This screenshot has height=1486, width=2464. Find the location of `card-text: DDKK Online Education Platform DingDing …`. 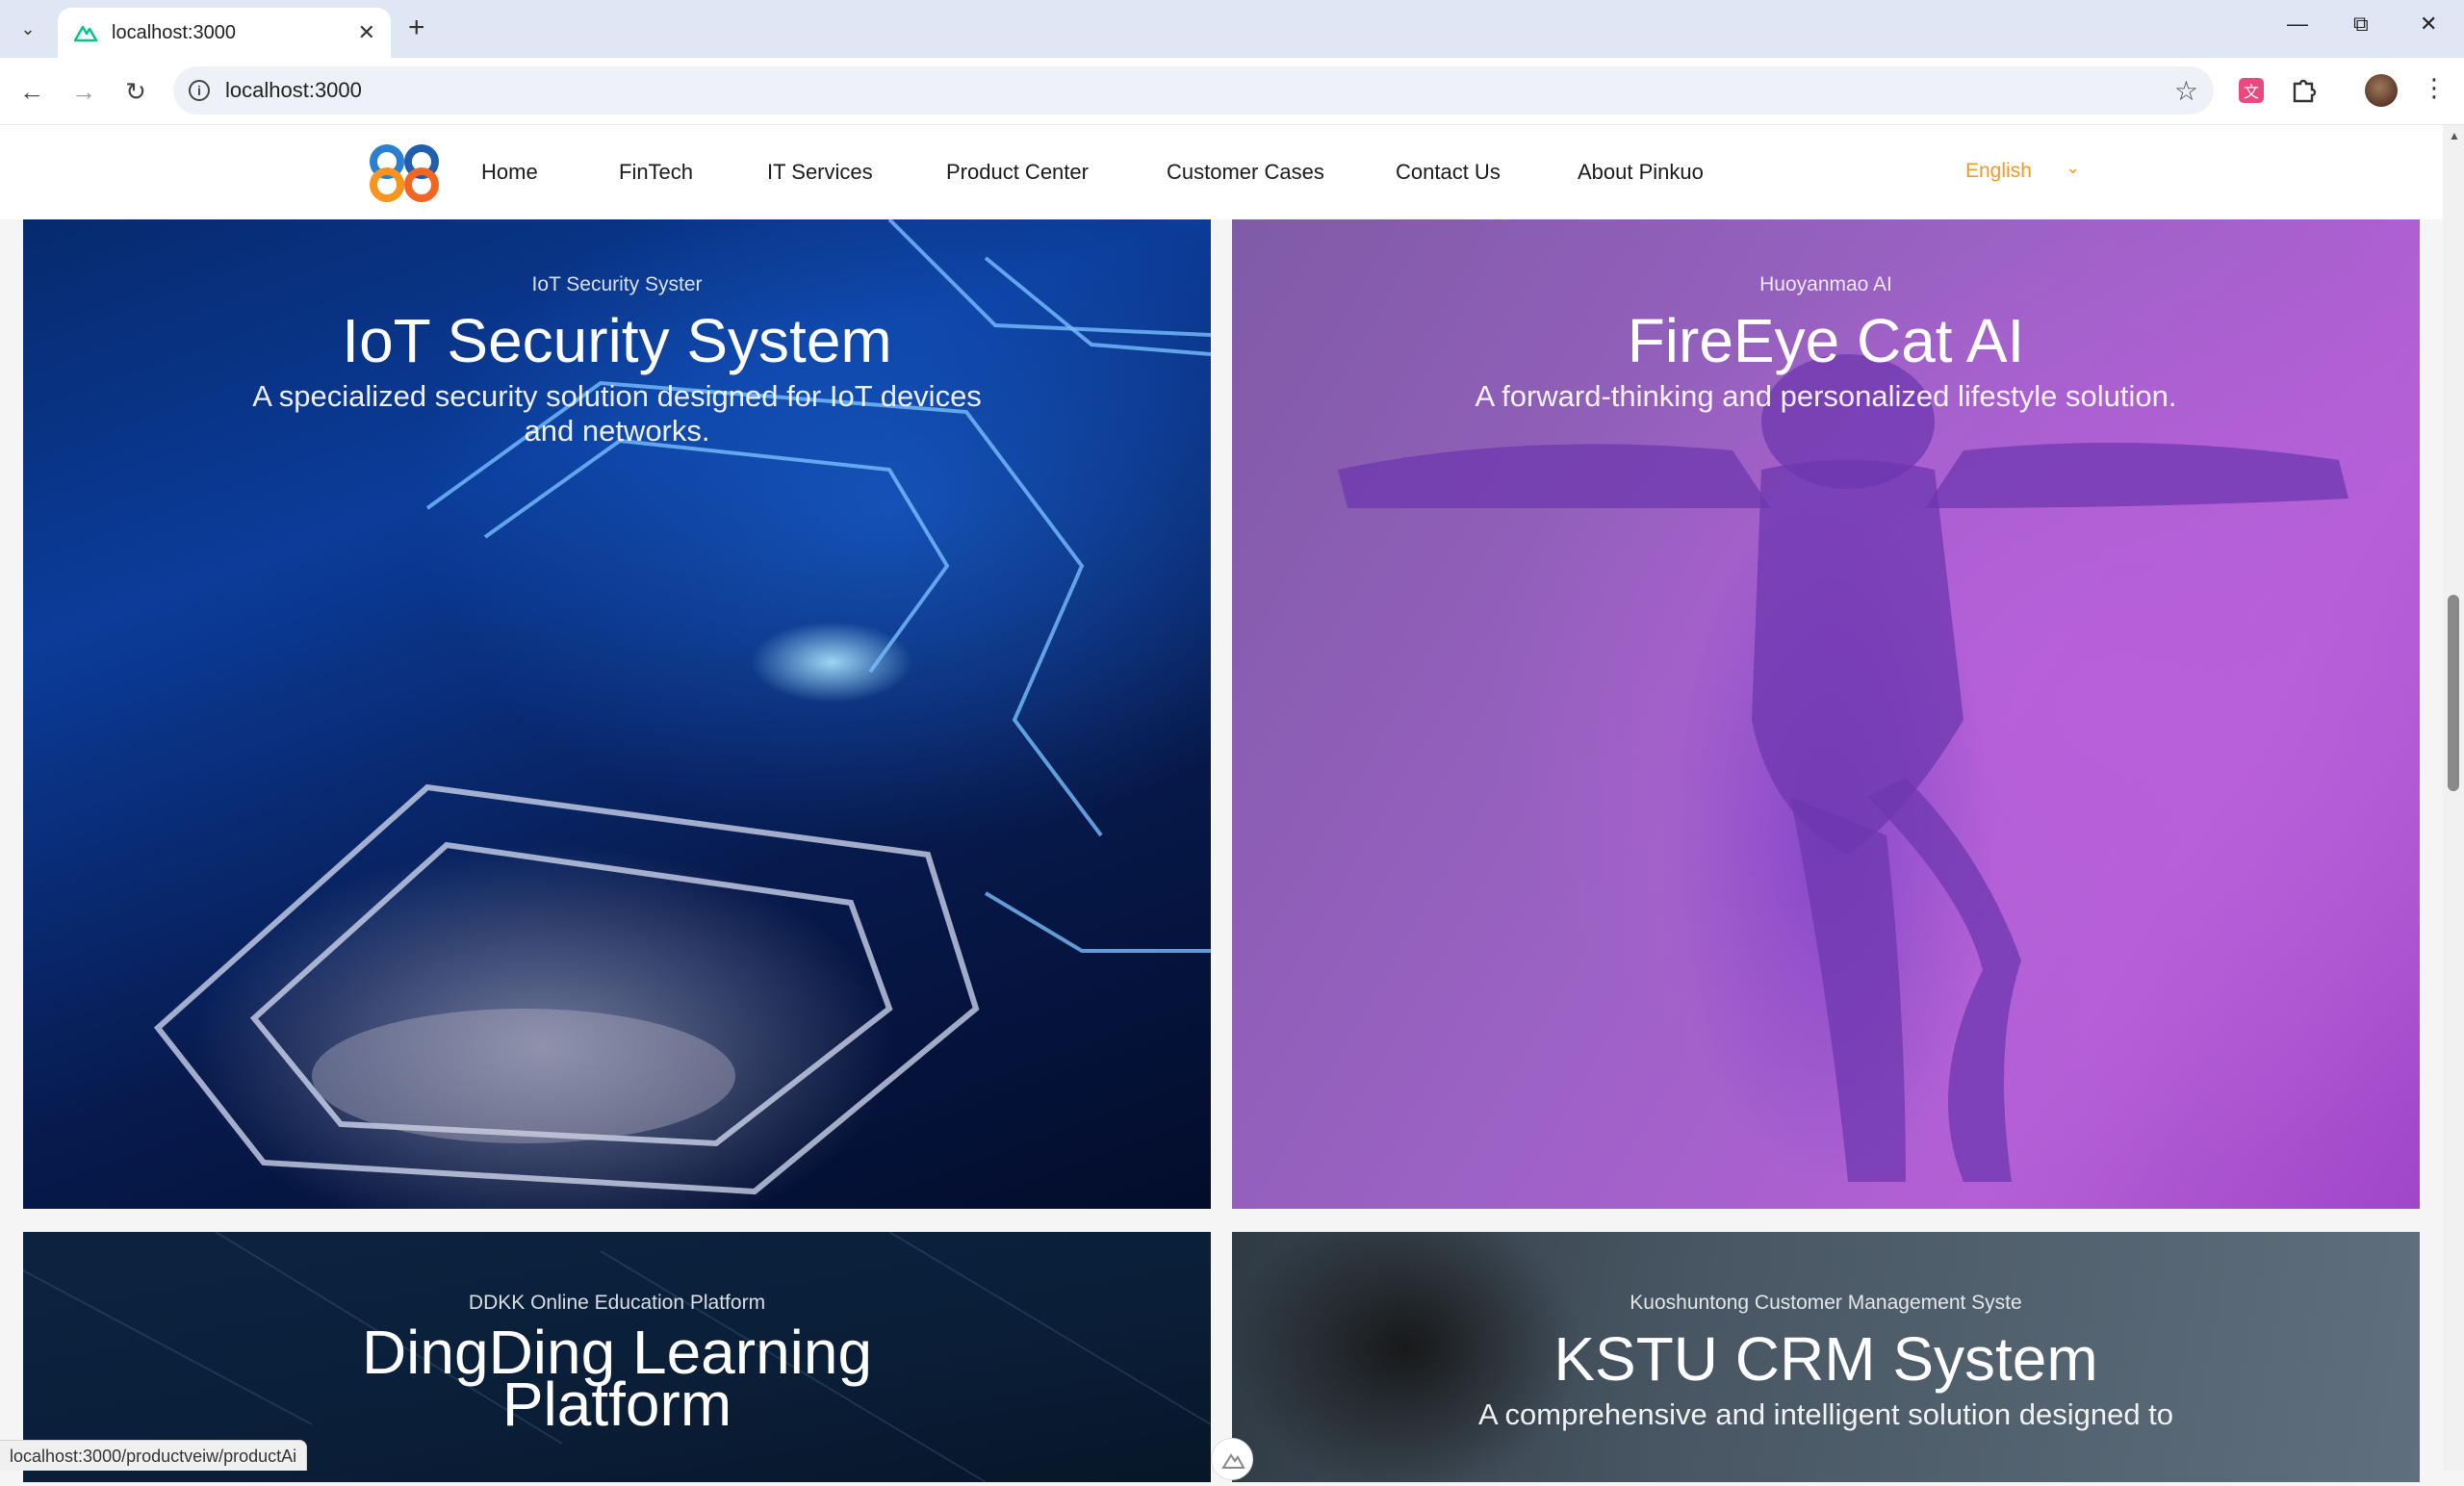

card-text: DDKK Online Education Platform DingDing … is located at coordinates (617, 1365).